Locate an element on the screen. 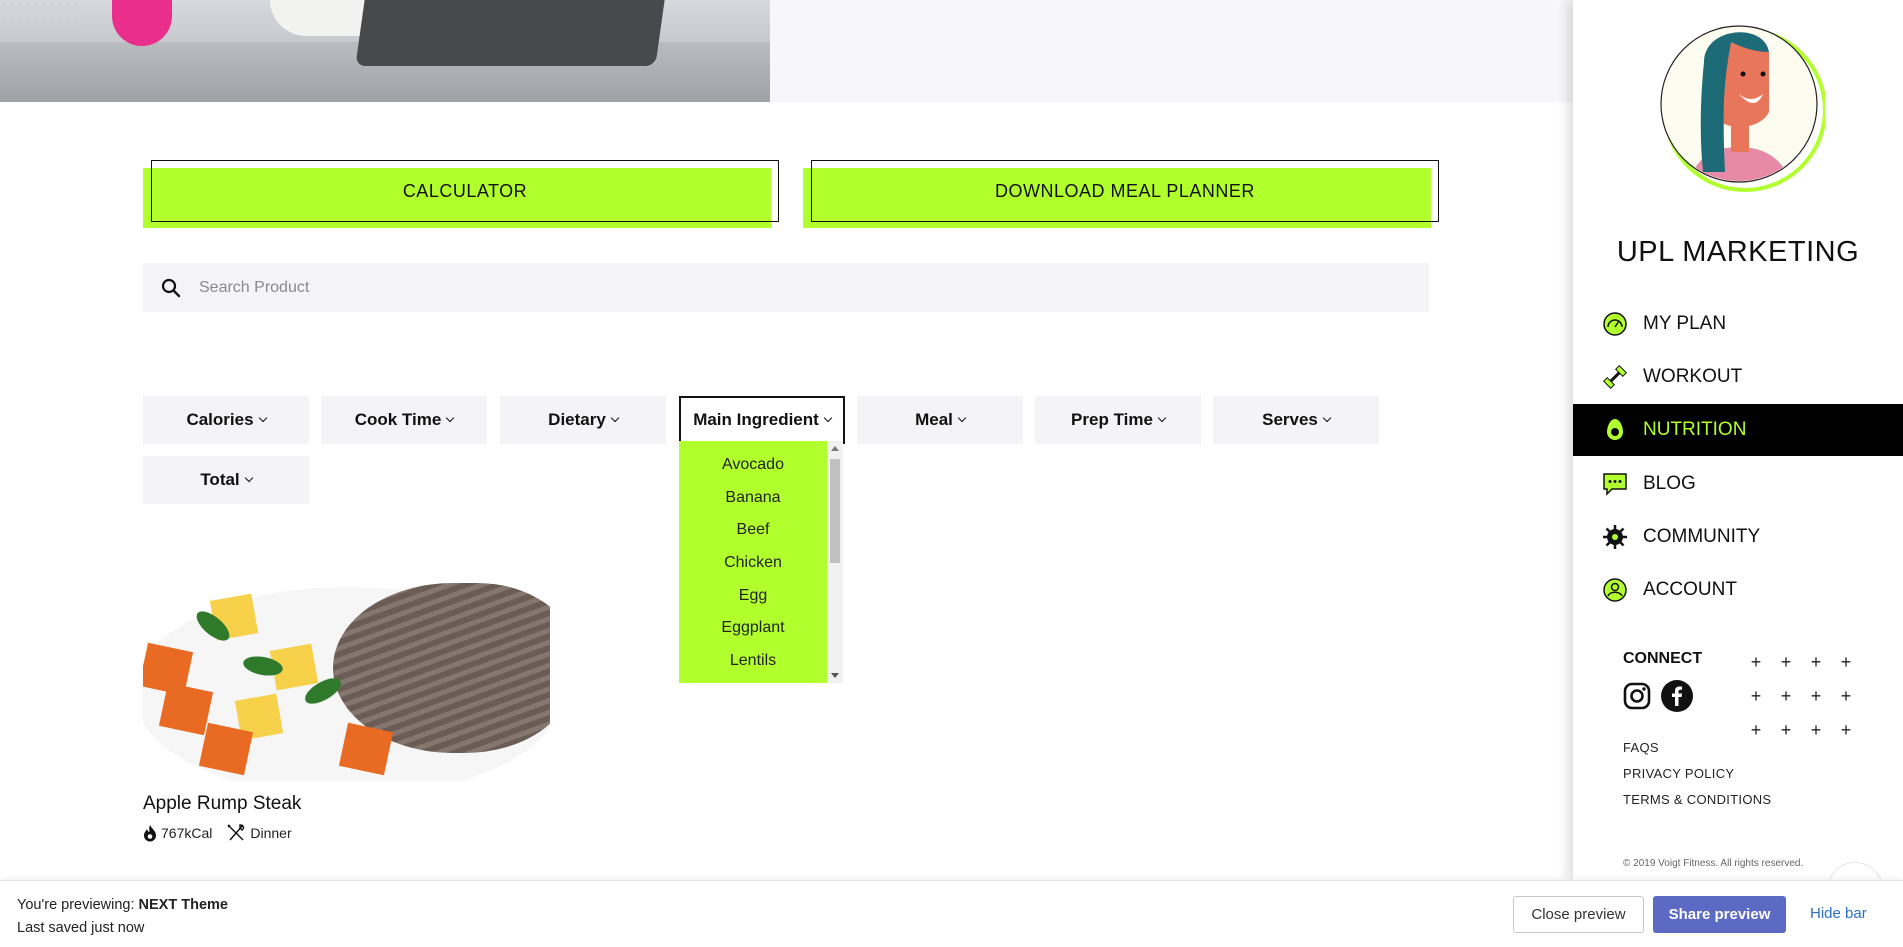 This screenshot has width=1903, height=947. recipe-image is located at coordinates (346, 679).